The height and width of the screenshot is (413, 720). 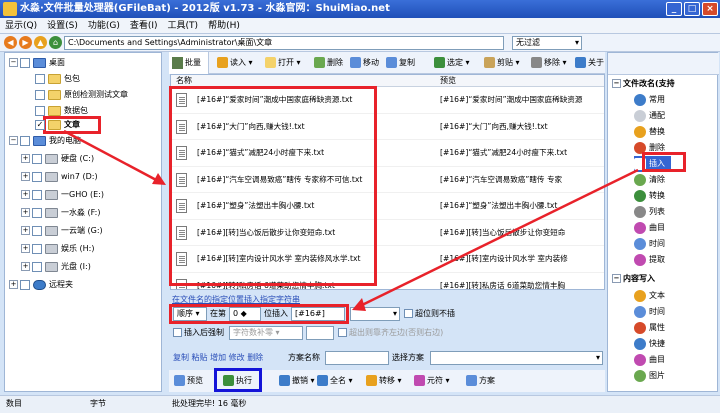 I want to click on copy-button: 复制, so click(x=400, y=63).